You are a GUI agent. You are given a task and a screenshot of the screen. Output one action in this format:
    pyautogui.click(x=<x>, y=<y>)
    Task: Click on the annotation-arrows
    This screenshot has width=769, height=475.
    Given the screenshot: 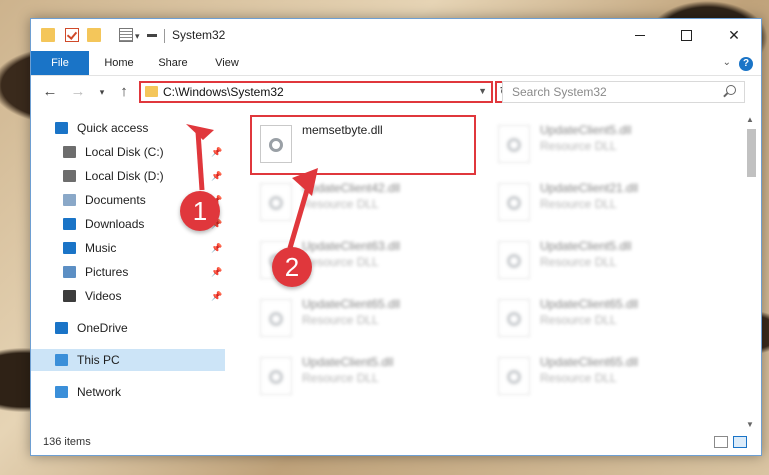 What is the action you would take?
    pyautogui.click(x=252, y=186)
    